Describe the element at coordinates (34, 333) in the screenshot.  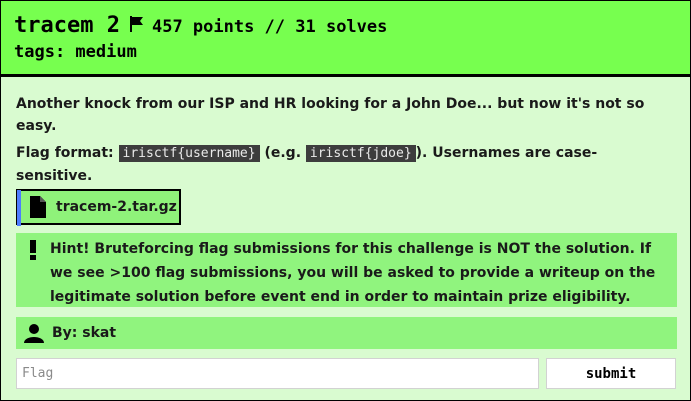
I see `user-icon` at that location.